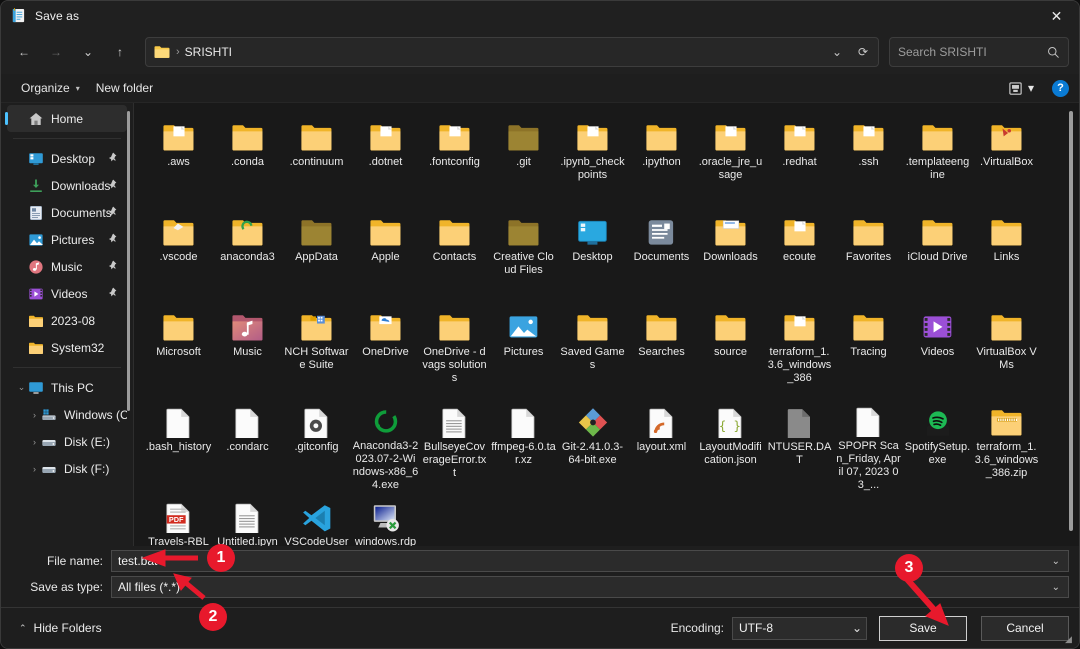 The width and height of the screenshot is (1080, 649). What do you see at coordinates (178, 253) in the screenshot?
I see `file-item: .vscode` at bounding box center [178, 253].